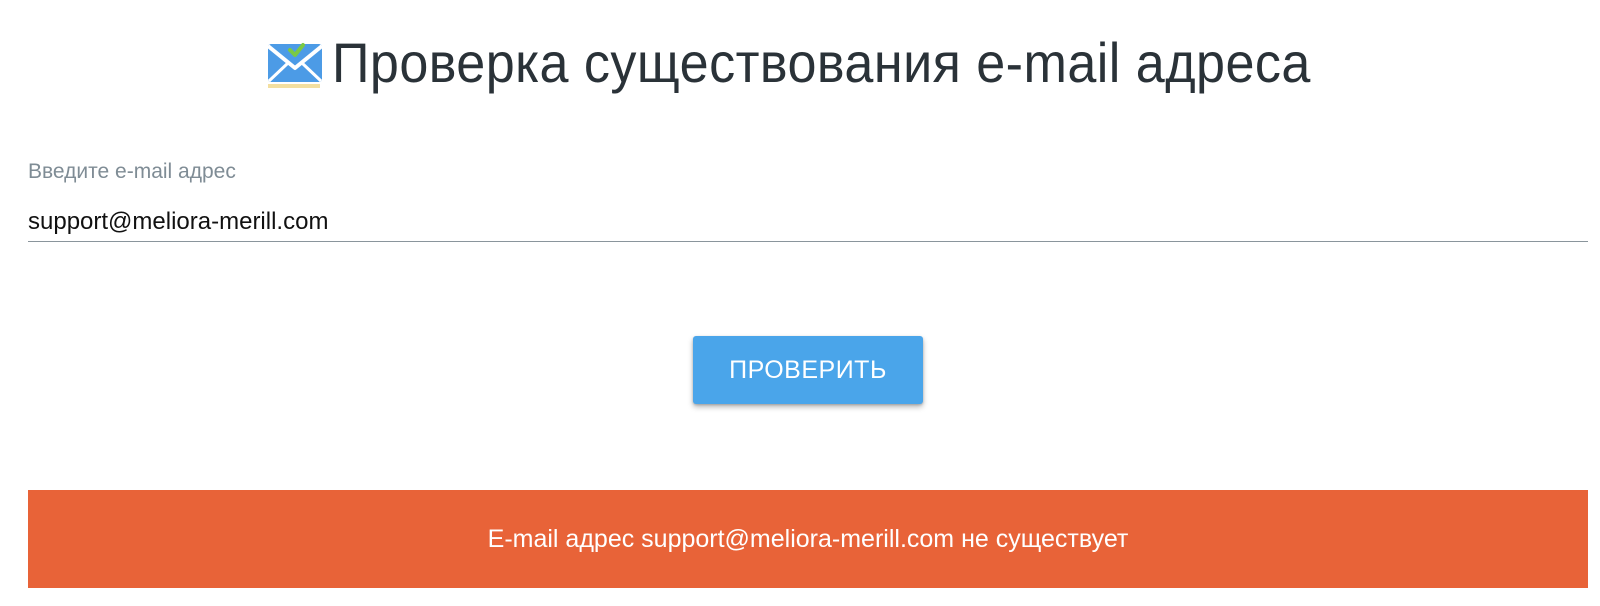 The image size is (1600, 606). I want to click on email-input, so click(808, 222).